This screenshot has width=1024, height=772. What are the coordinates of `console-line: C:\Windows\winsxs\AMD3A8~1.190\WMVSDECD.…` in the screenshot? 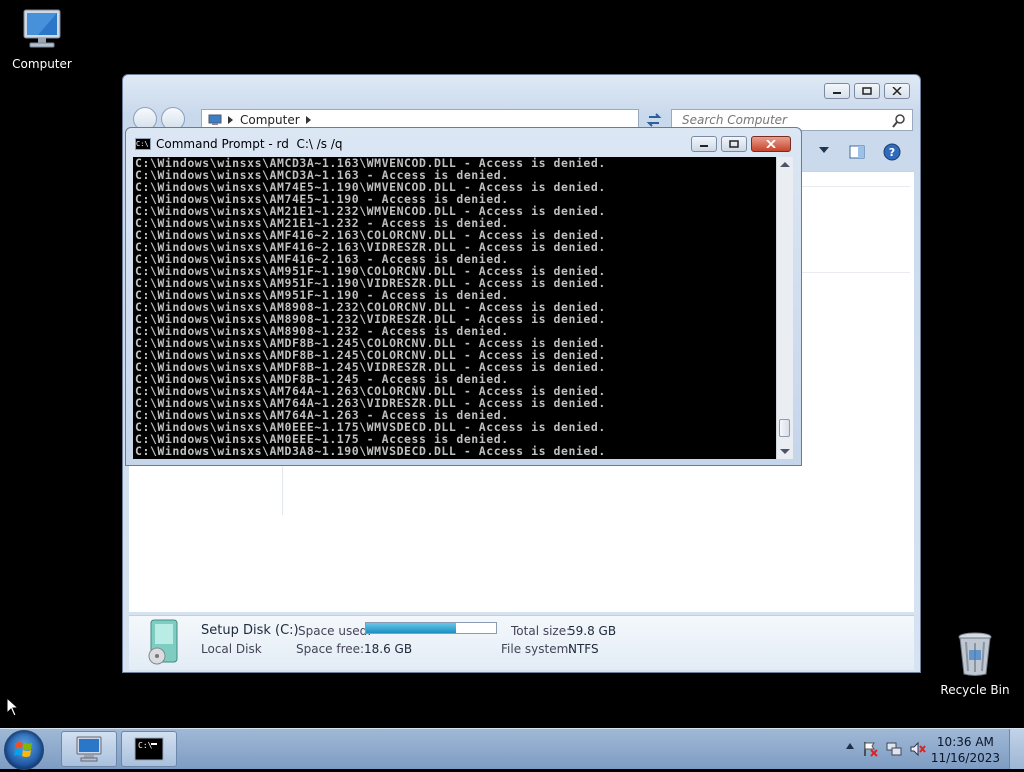 It's located at (370, 451).